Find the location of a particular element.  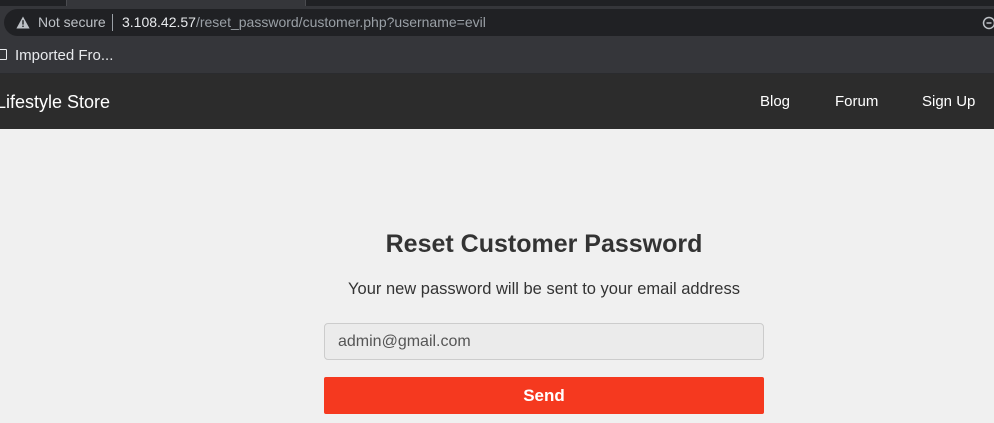

send-button: Send is located at coordinates (544, 395).